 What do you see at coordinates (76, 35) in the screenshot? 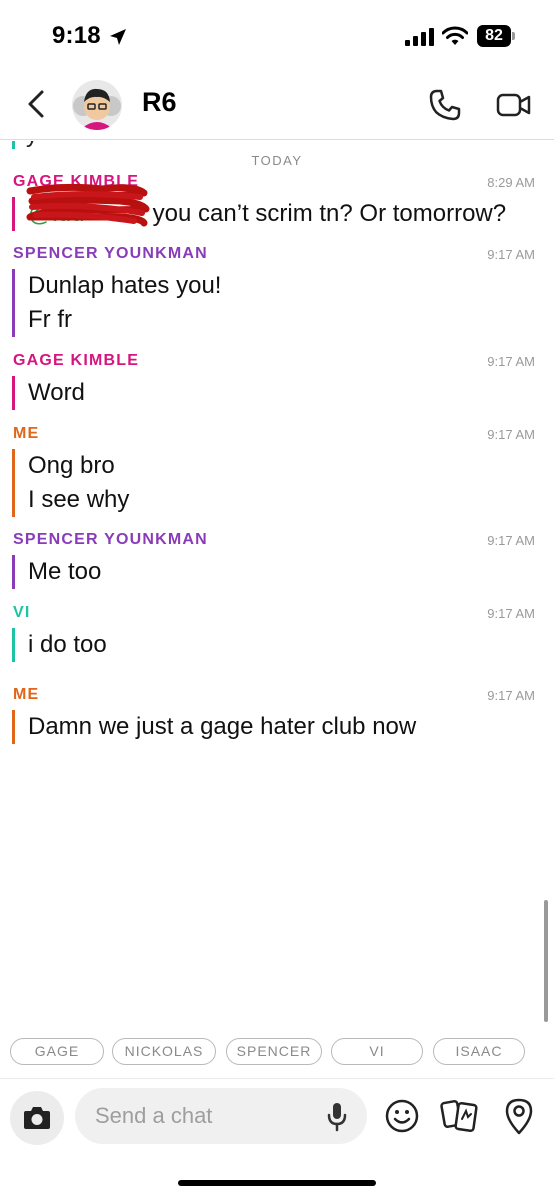
I see `status-time: 9:18` at bounding box center [76, 35].